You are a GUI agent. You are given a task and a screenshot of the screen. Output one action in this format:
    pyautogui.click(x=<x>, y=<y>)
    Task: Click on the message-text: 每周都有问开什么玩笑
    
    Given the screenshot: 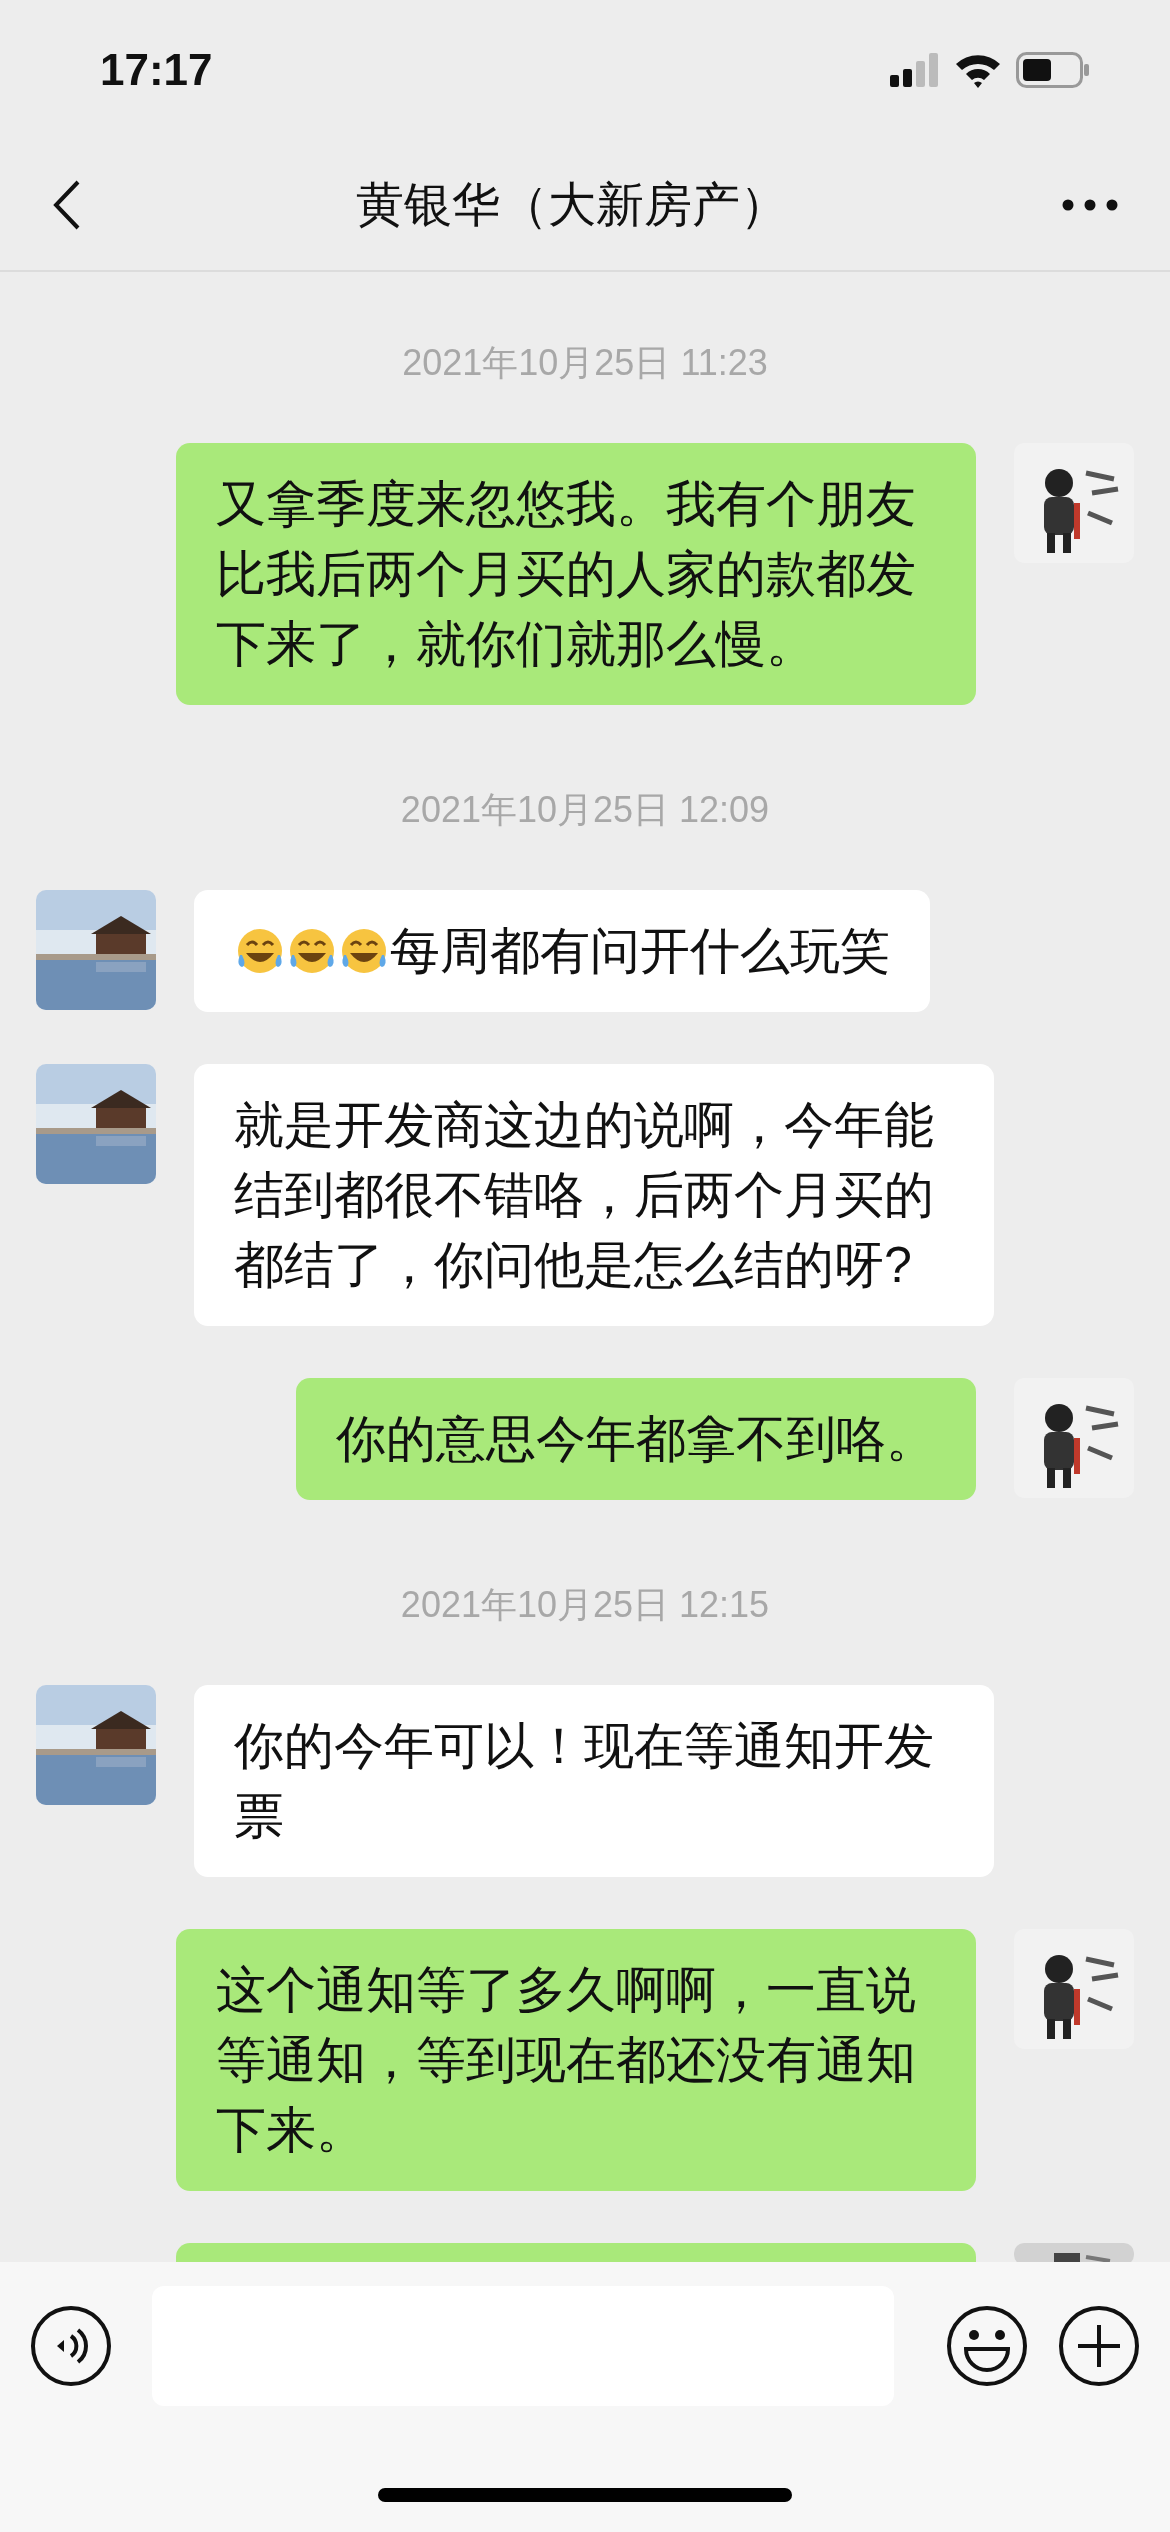 What is the action you would take?
    pyautogui.click(x=640, y=951)
    